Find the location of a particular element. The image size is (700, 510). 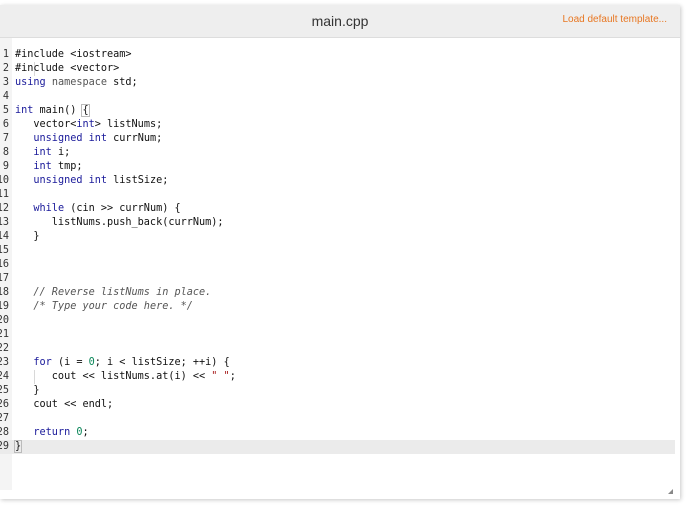

code-token: namespace is located at coordinates (79, 82).